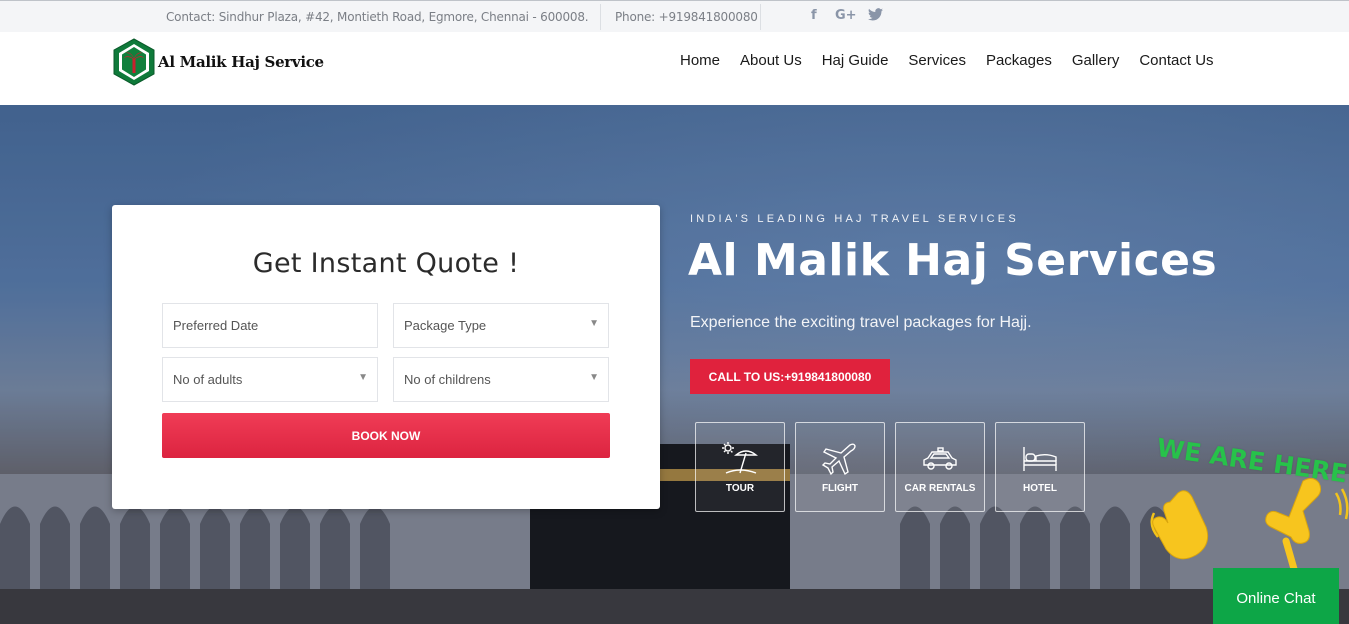  I want to click on bed-icon, so click(1040, 459).